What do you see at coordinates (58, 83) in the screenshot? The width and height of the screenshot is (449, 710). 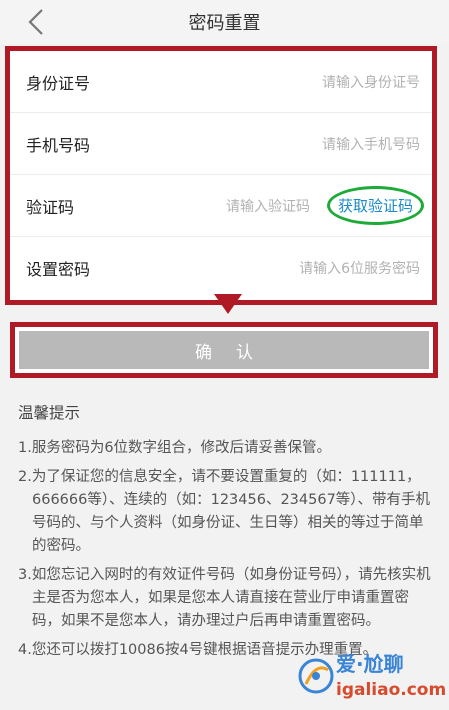 I see `id-card-label: 身份证号` at bounding box center [58, 83].